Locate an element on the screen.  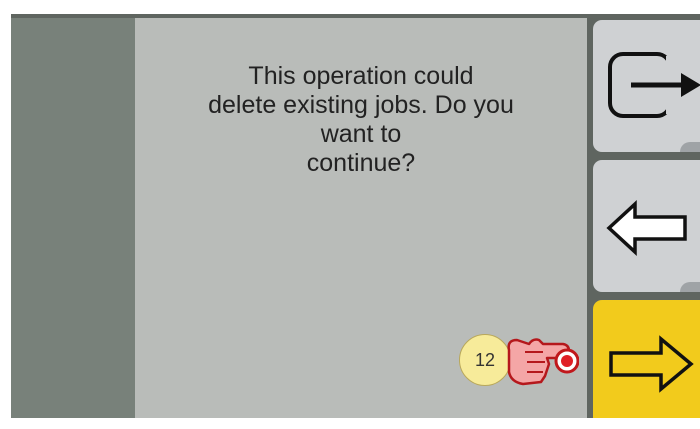
back-button is located at coordinates (646, 226).